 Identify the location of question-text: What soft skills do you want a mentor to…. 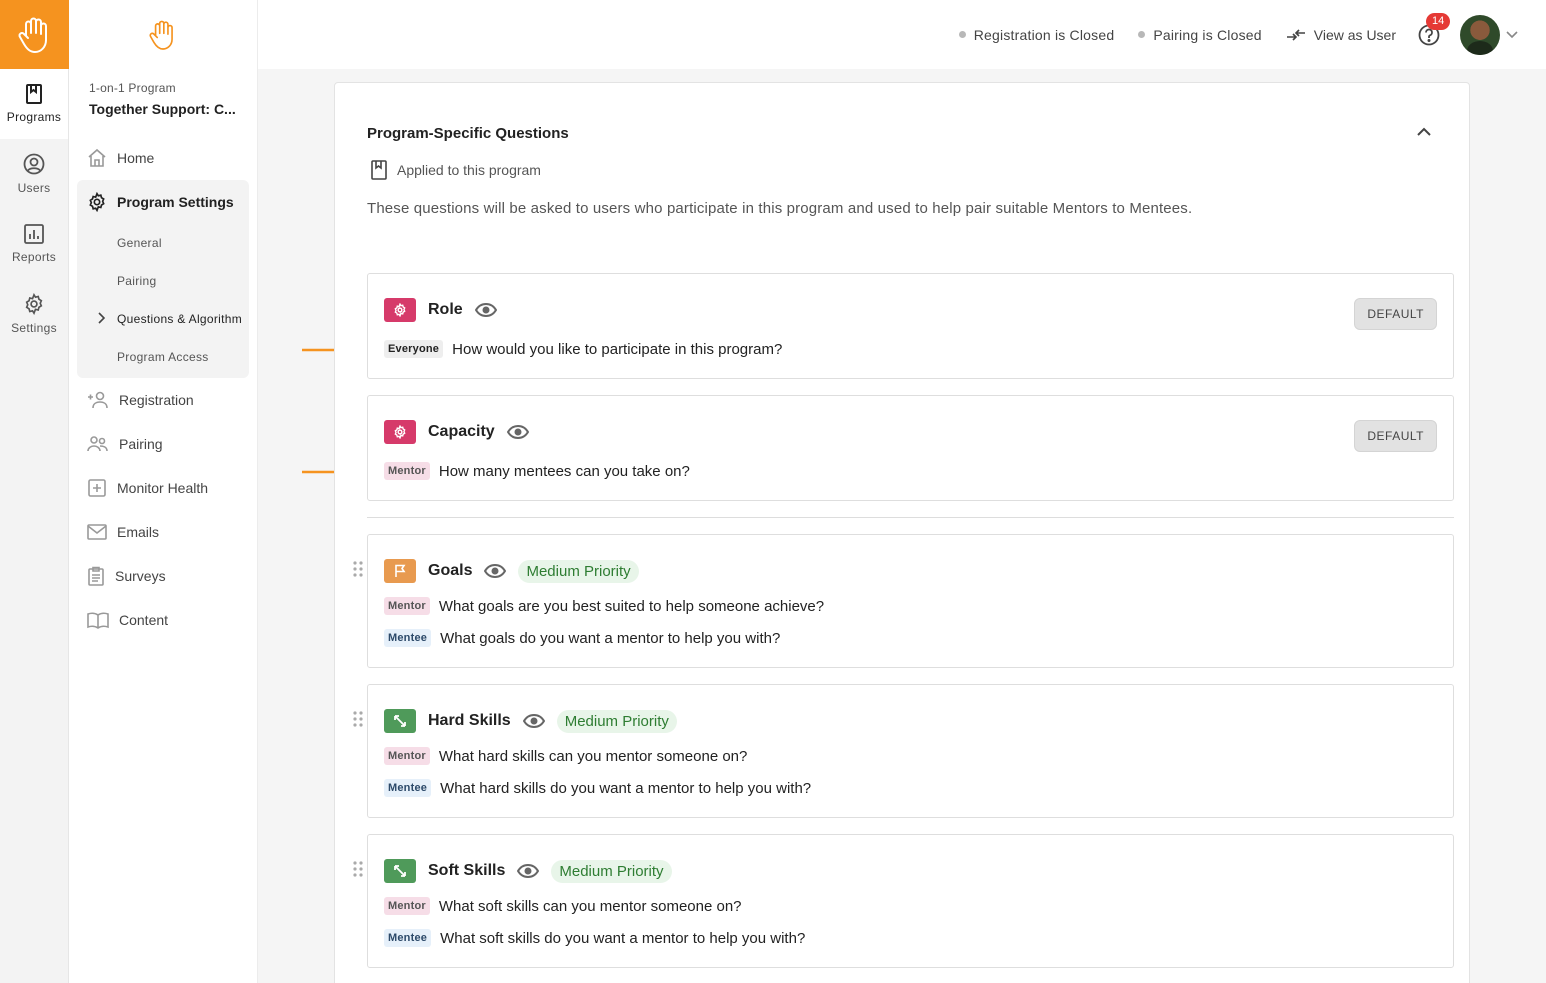
(623, 938).